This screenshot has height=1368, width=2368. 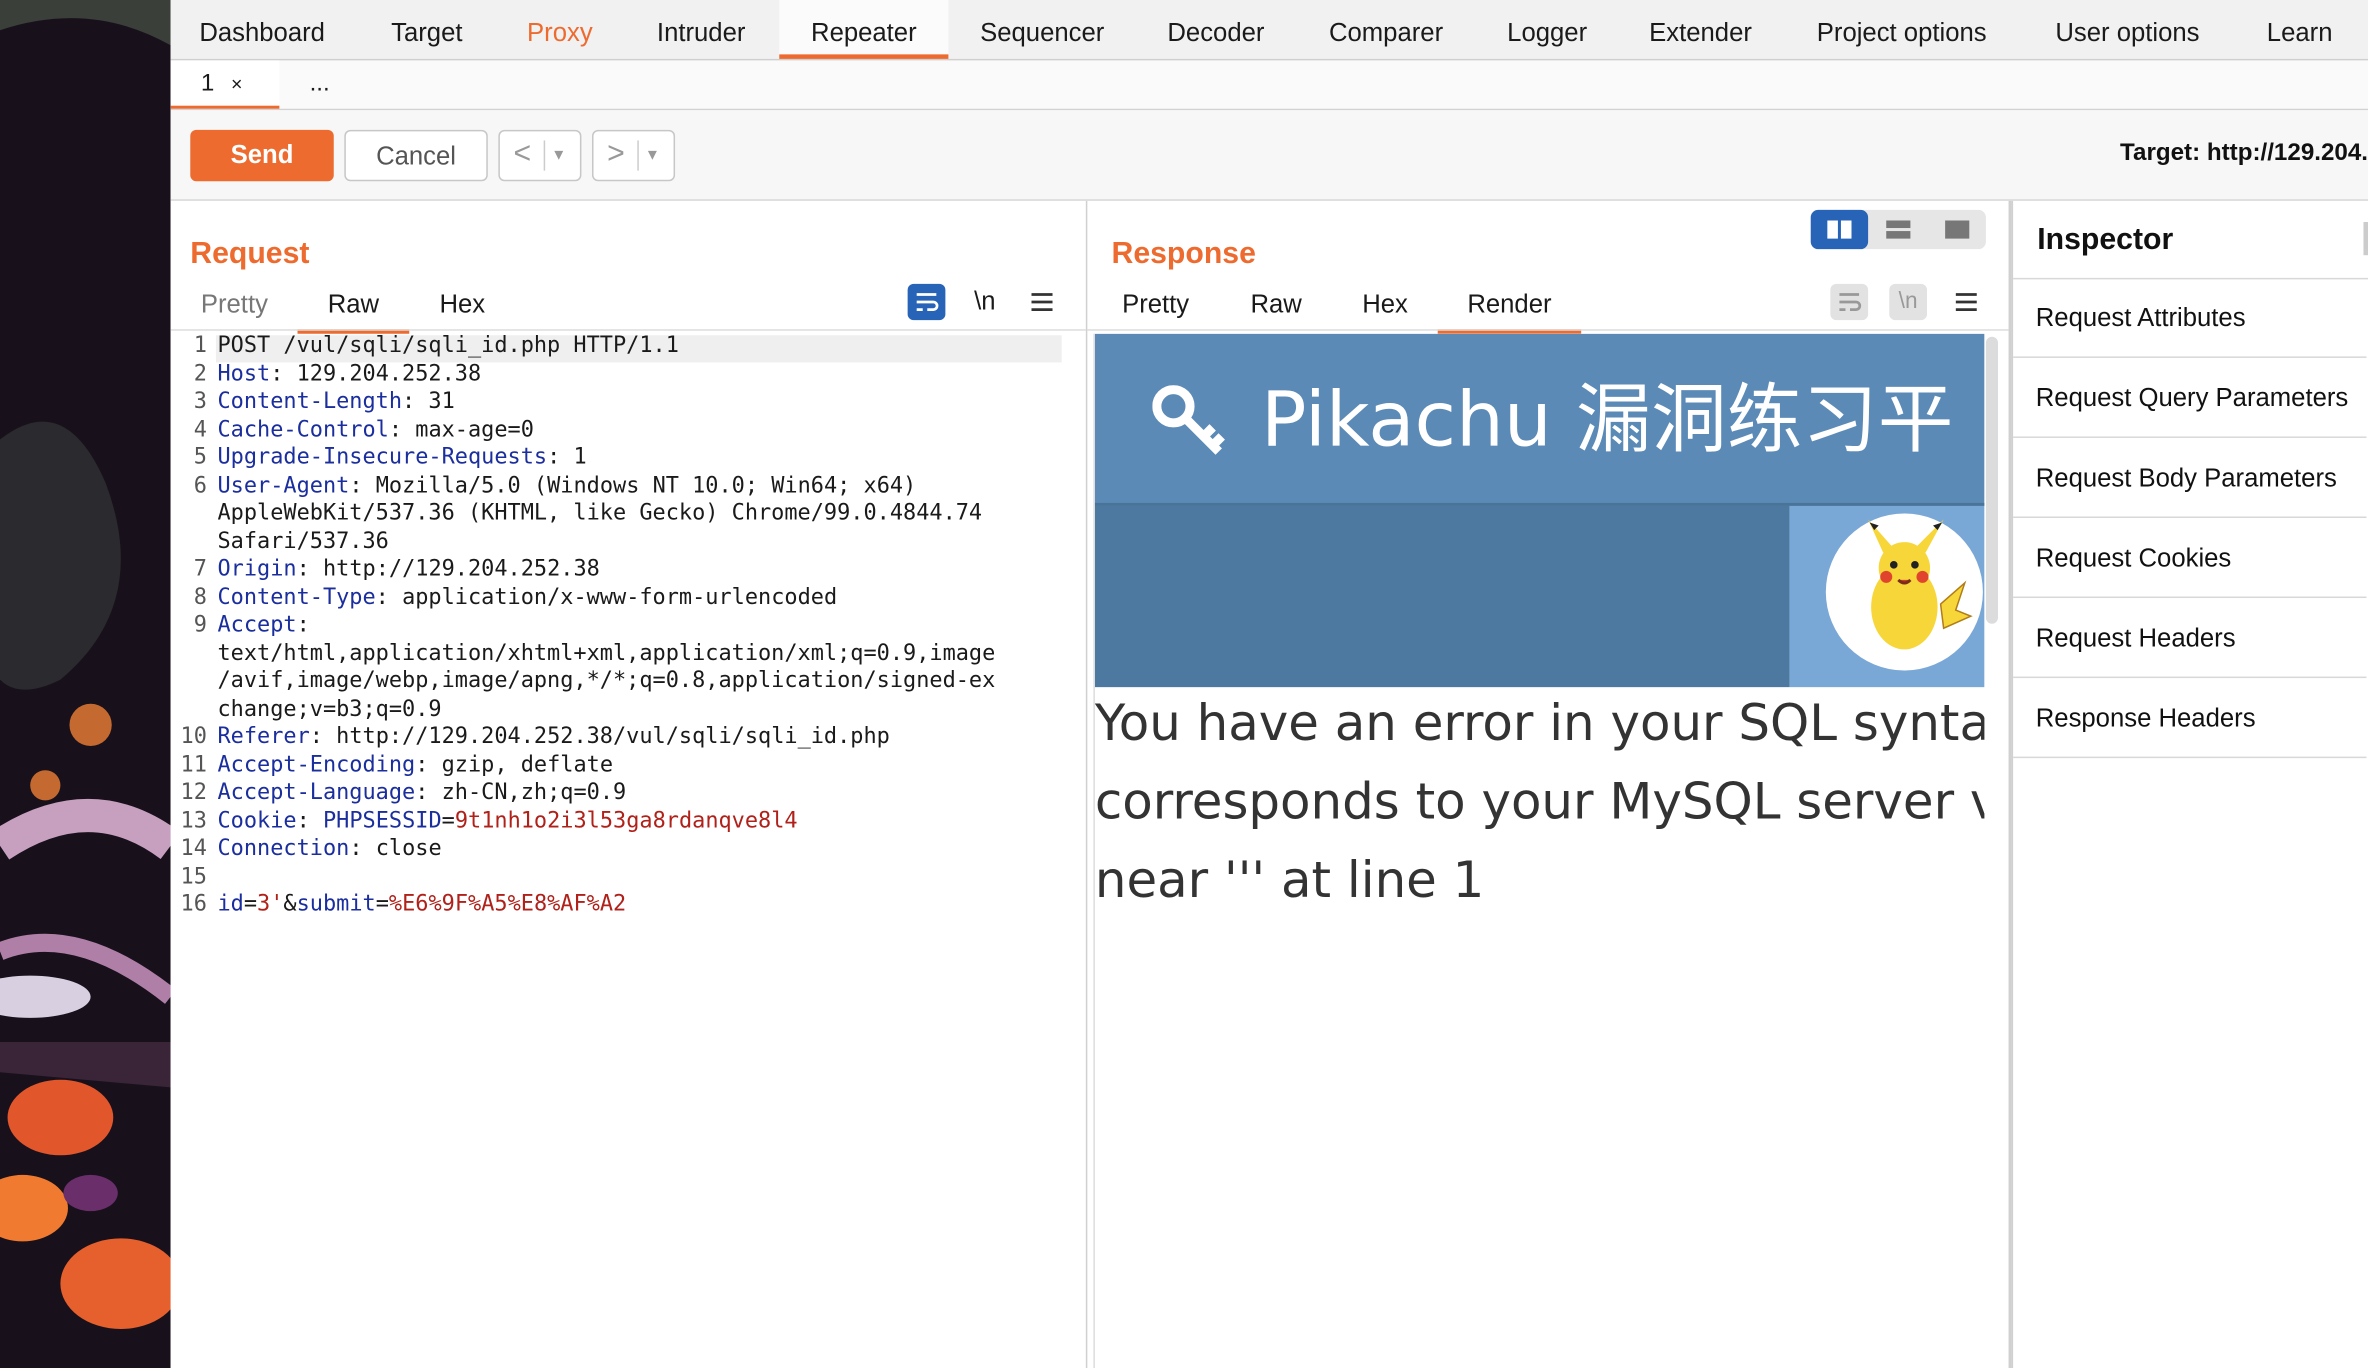 What do you see at coordinates (1509, 312) in the screenshot?
I see `response-tab-render: Render` at bounding box center [1509, 312].